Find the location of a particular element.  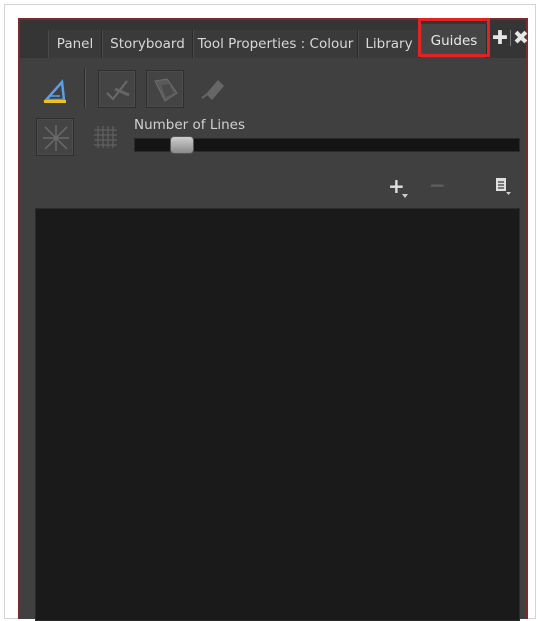

vanishing-lines-button is located at coordinates (55, 137).